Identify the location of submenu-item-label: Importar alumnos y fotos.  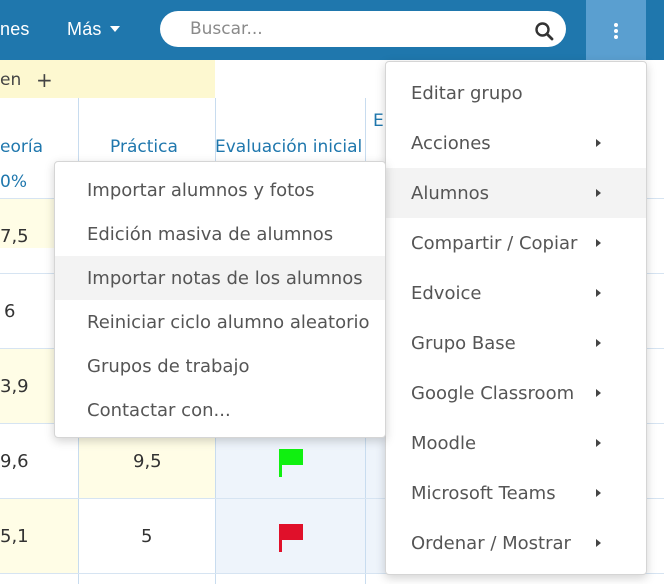
(201, 190).